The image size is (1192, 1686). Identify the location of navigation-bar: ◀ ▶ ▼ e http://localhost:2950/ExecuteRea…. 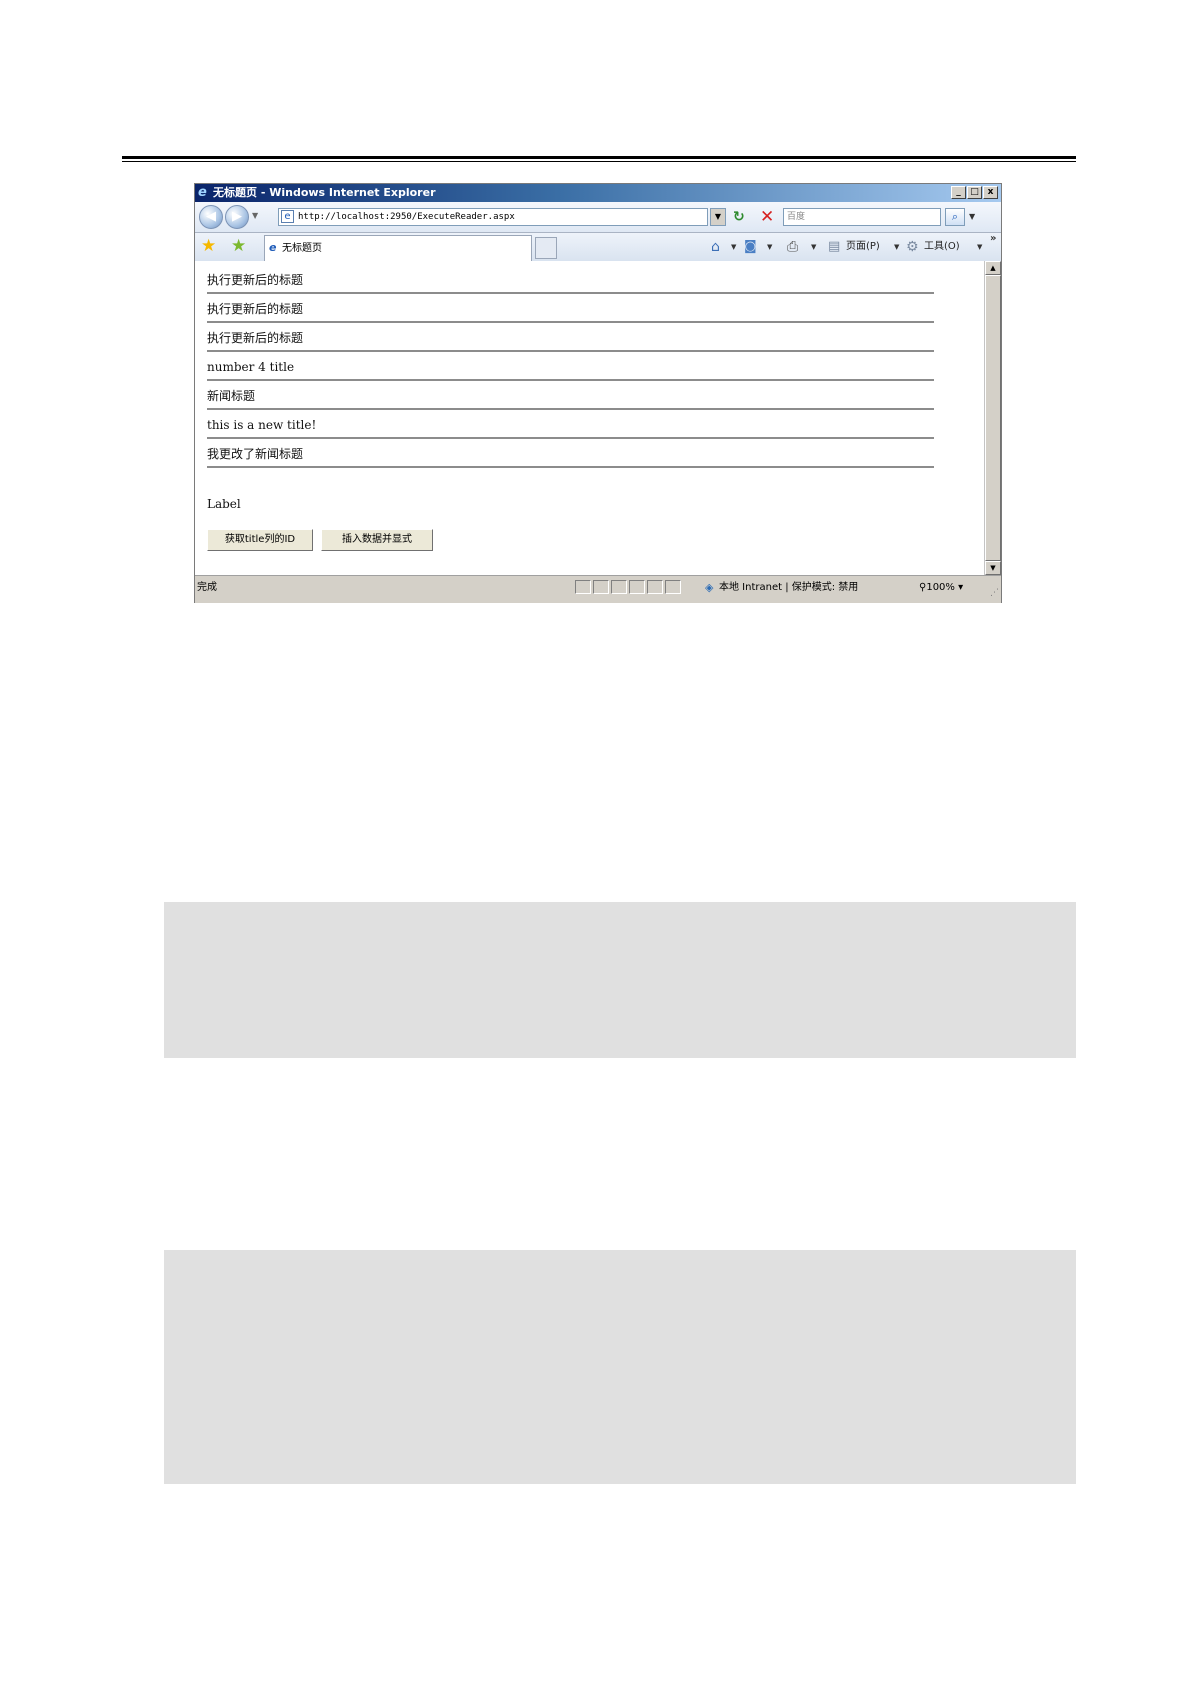
(598, 217).